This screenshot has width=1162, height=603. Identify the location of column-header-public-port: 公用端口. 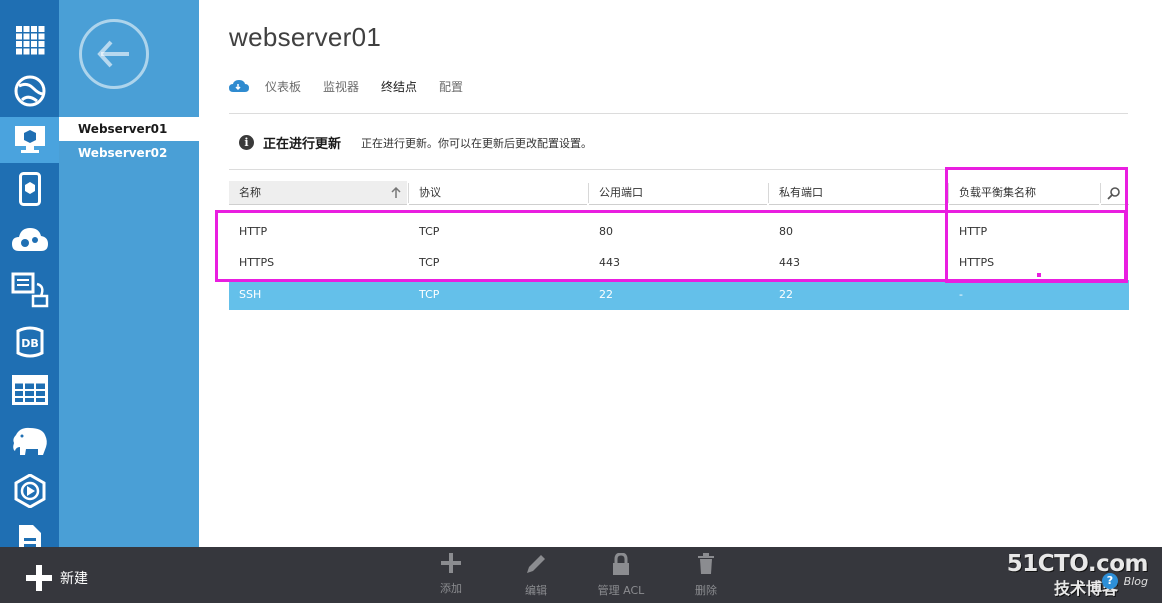
(678, 193).